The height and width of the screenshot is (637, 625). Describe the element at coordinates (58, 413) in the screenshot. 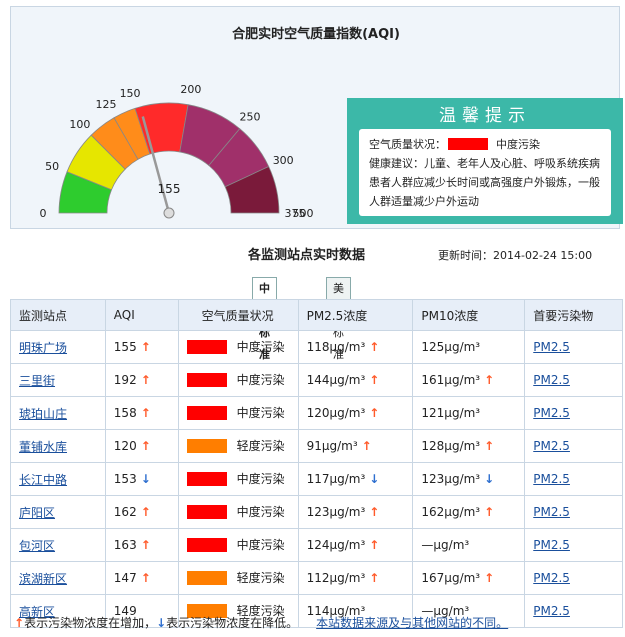

I see `station-link: 琥珀山庄` at that location.